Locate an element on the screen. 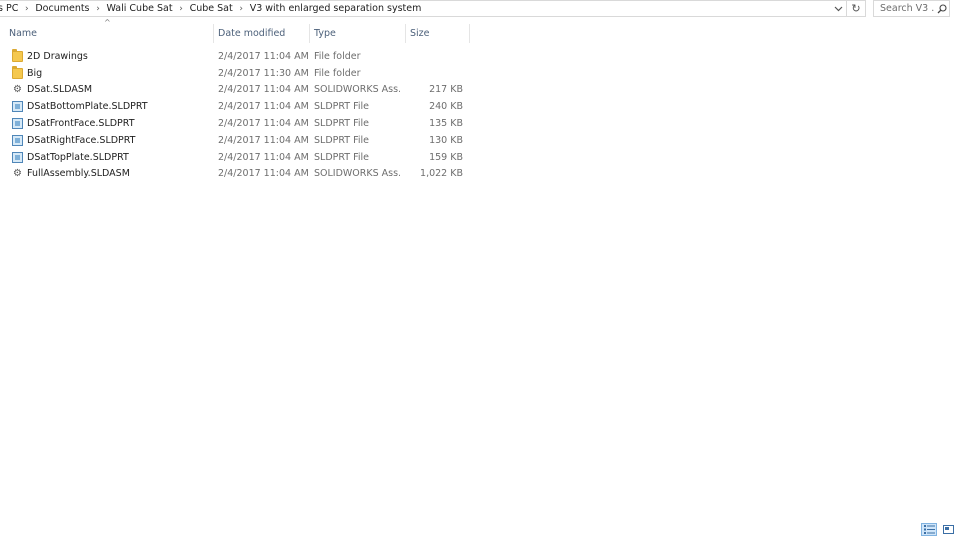 The image size is (960, 539). refresh-icon: ↻ is located at coordinates (856, 8).